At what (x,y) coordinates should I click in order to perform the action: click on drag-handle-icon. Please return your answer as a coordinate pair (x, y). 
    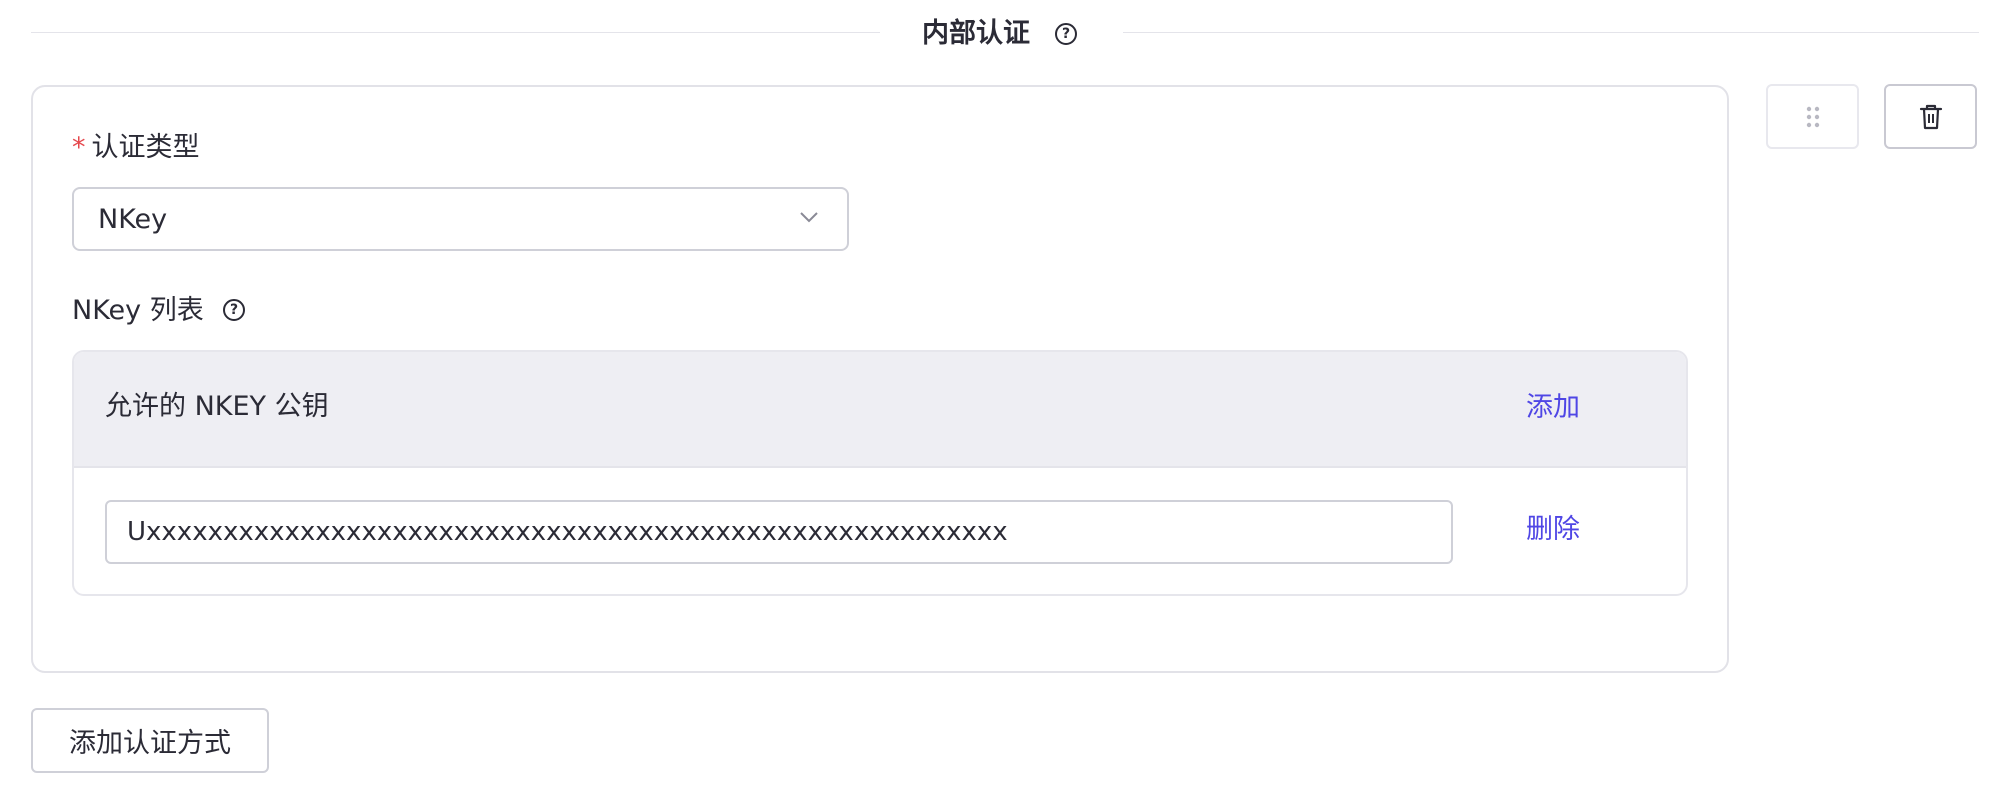
    Looking at the image, I should click on (1812, 116).